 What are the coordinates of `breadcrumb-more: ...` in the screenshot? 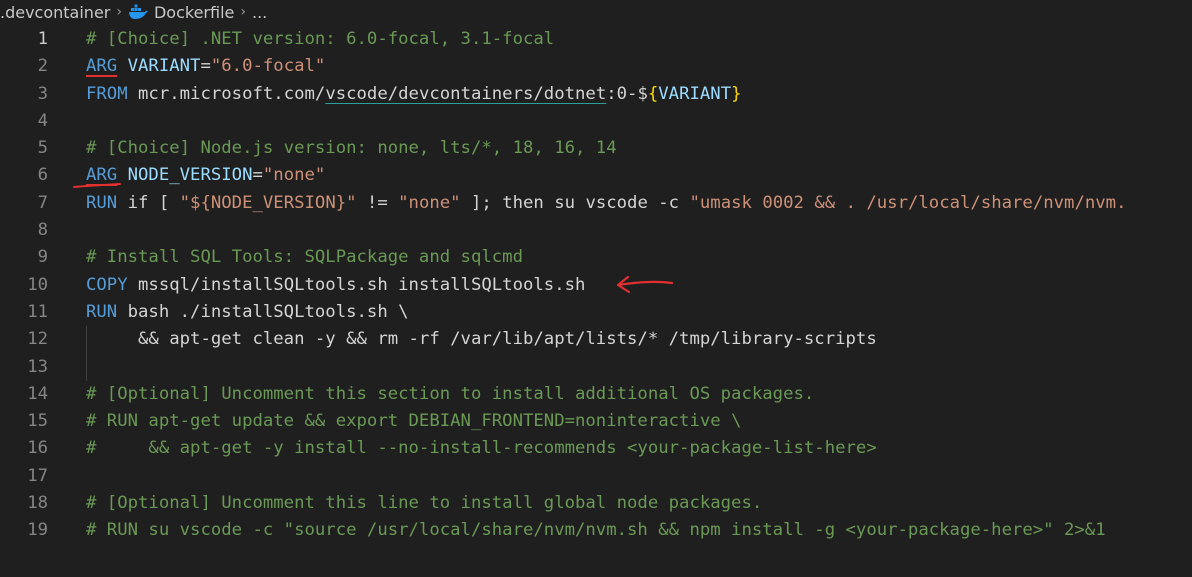 It's located at (259, 12).